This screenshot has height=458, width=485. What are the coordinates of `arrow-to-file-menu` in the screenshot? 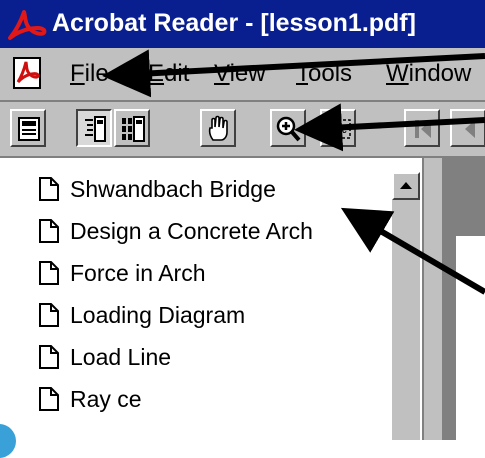 It's located at (293, 73).